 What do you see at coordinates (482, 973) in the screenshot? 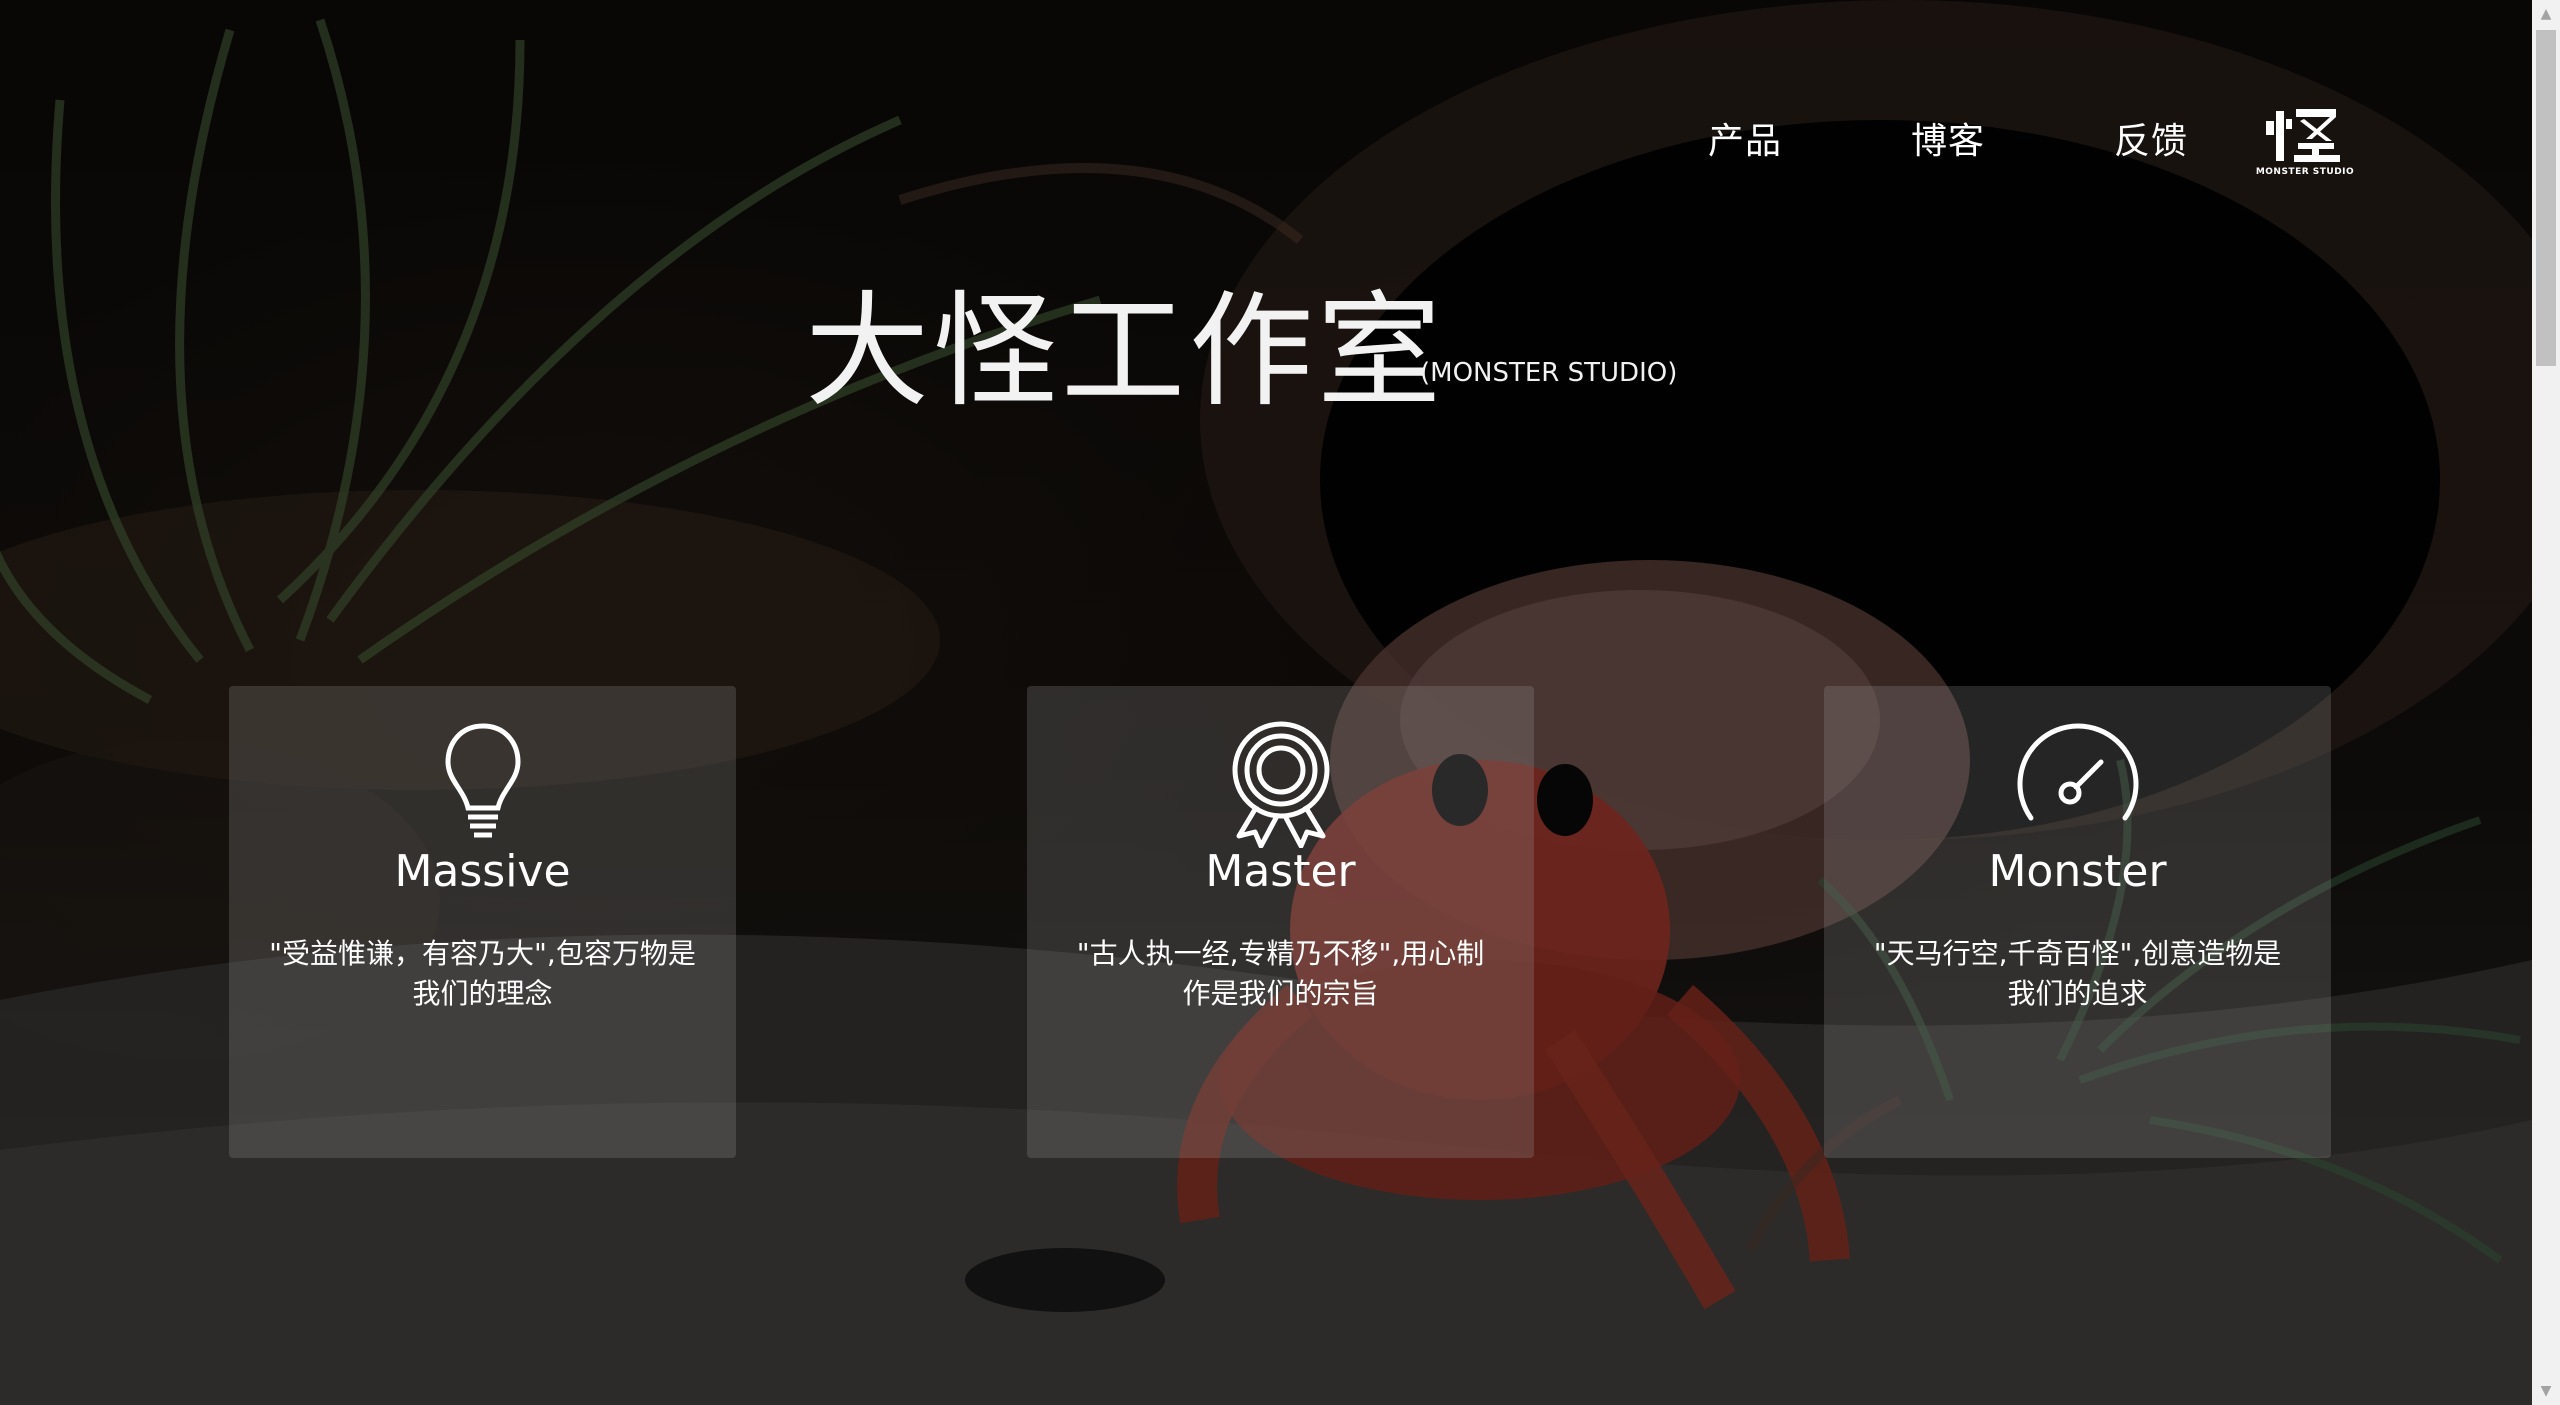
I see `feature-description: "受益惟谦，有容乃大",包容万物是我们的理念` at bounding box center [482, 973].